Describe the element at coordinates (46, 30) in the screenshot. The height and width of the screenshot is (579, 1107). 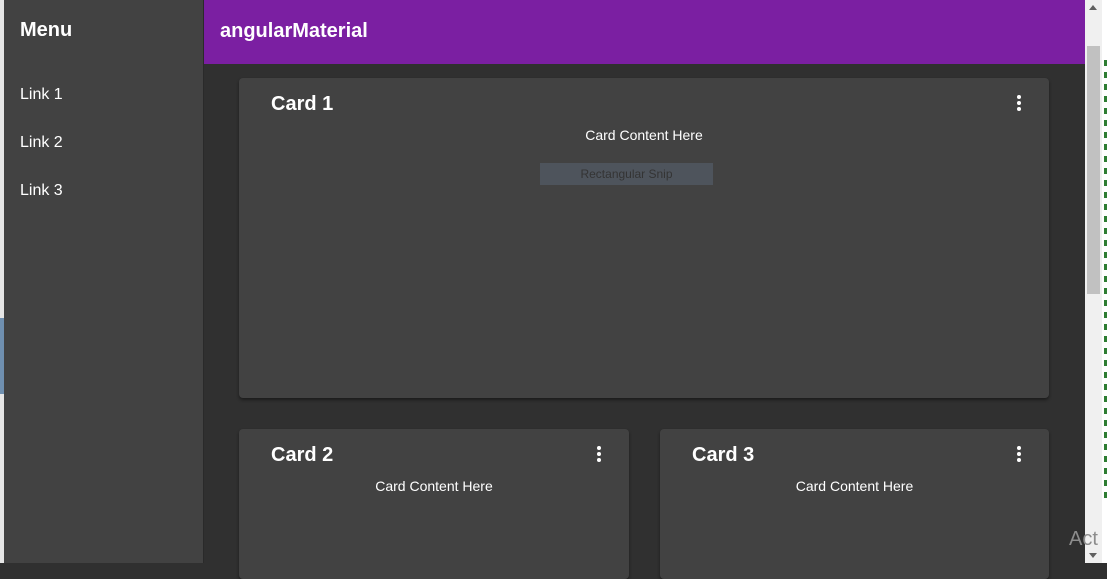
I see `sidenav-title: Menu` at that location.